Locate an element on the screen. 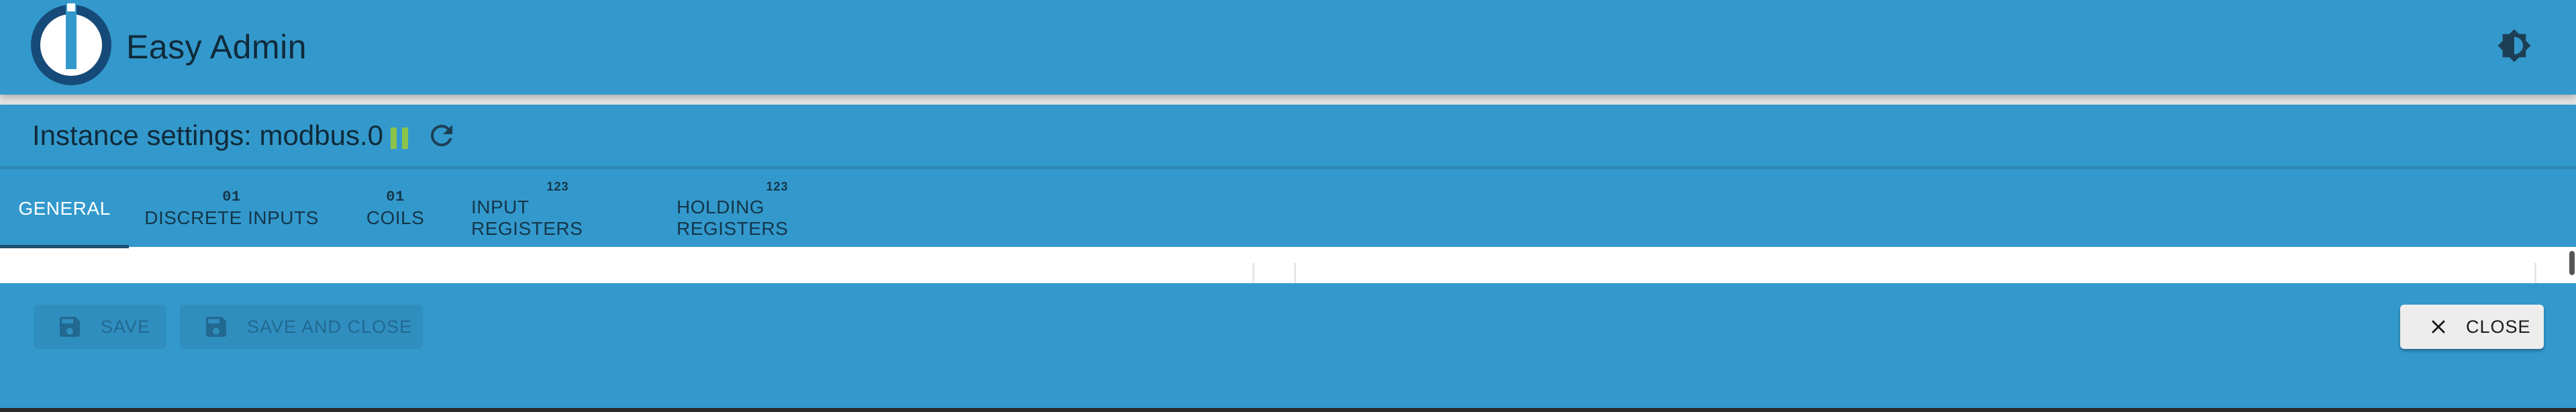  separator is located at coordinates (1288, 100).